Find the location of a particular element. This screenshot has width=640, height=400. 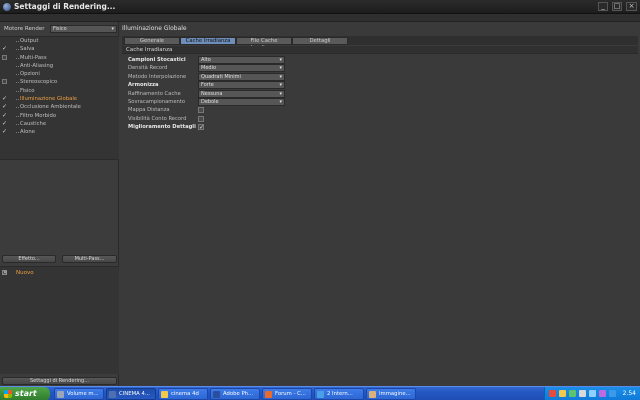

tree-item: Anti-Aliasing is located at coordinates (59, 66).